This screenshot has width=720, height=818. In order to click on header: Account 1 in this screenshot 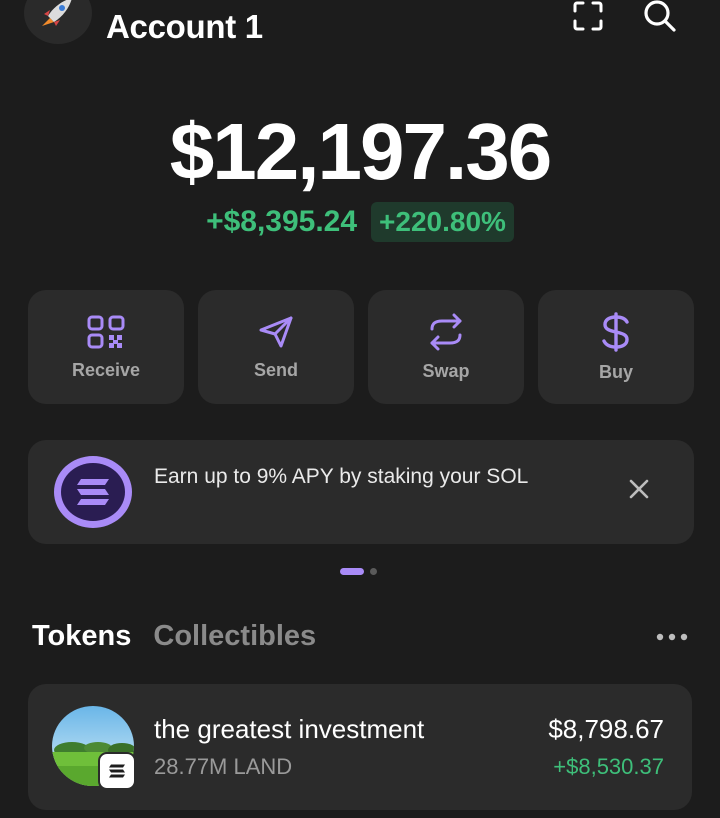, I will do `click(360, 30)`.